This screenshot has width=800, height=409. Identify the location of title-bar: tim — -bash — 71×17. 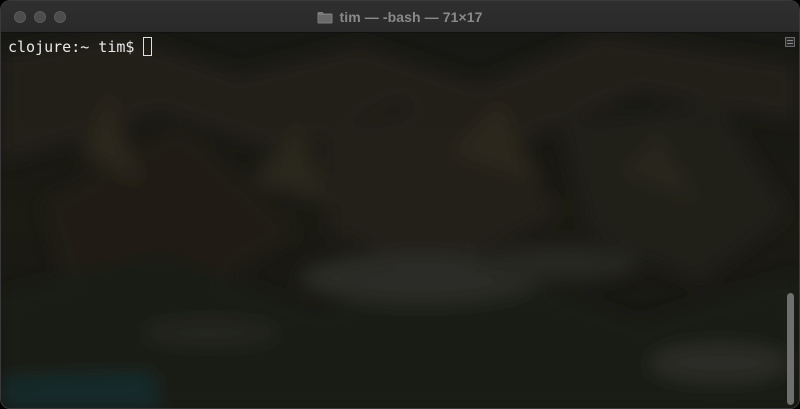
(400, 17).